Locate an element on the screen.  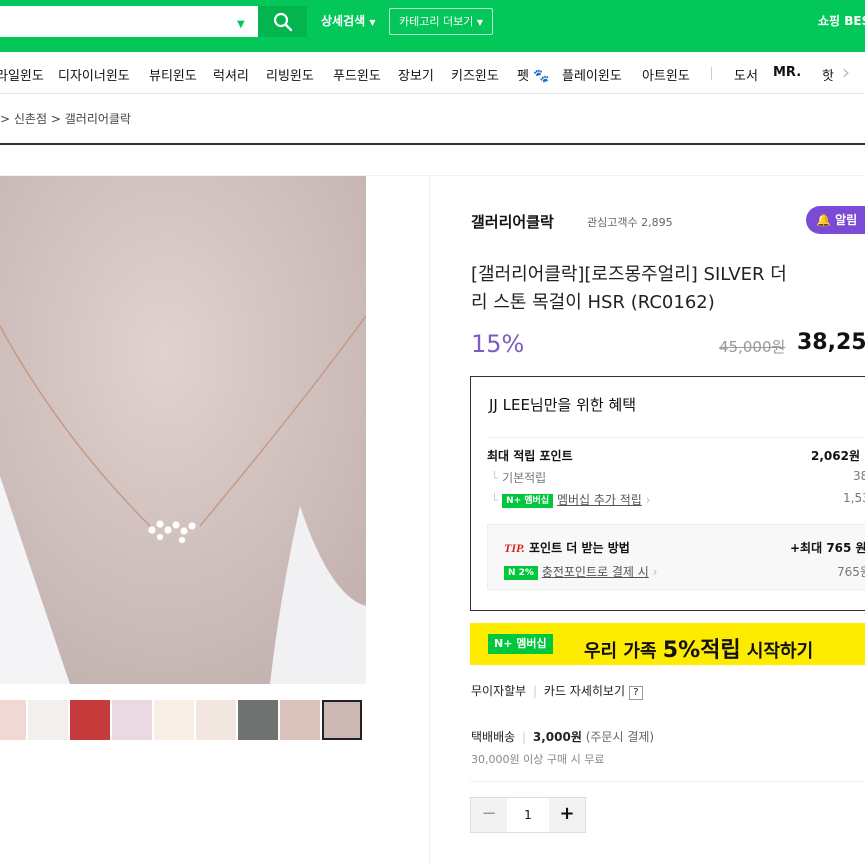
breadcrumb: > 신촌점 > 갤러리어클락 is located at coordinates (65, 118).